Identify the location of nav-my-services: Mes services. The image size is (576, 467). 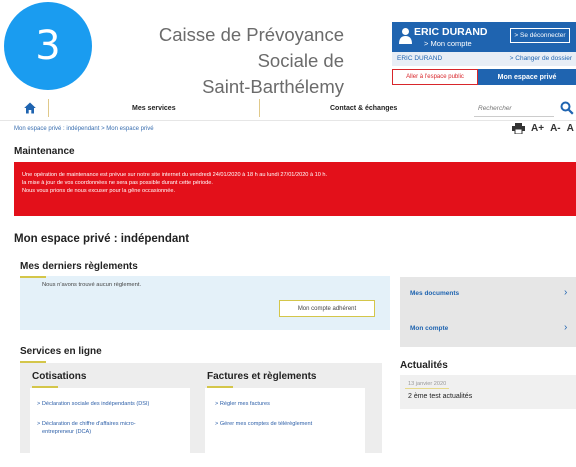
(154, 108).